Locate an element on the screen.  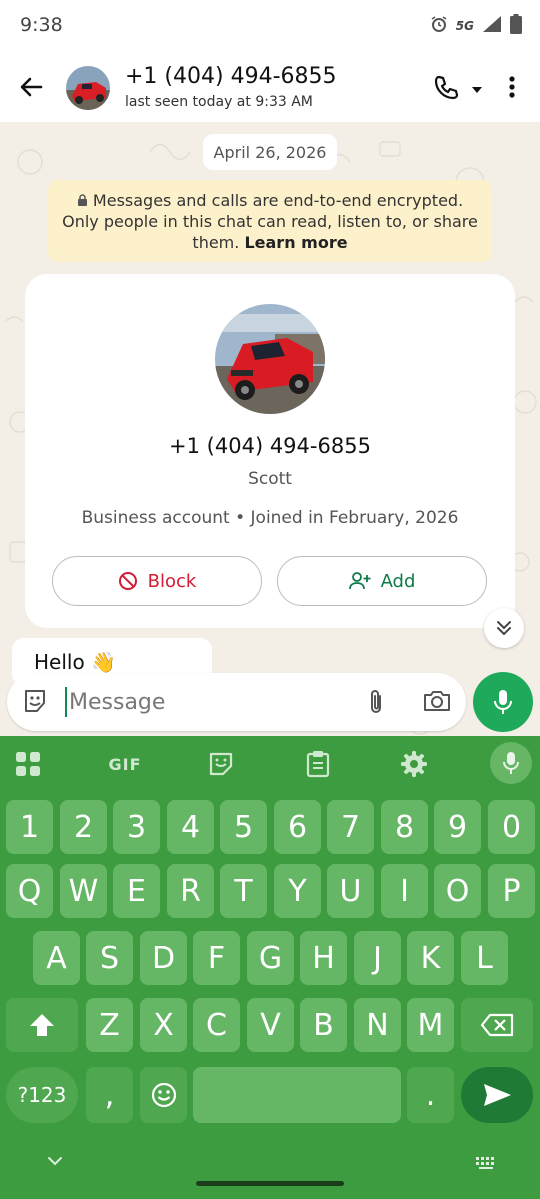
key-z: Z is located at coordinates (109, 1025).